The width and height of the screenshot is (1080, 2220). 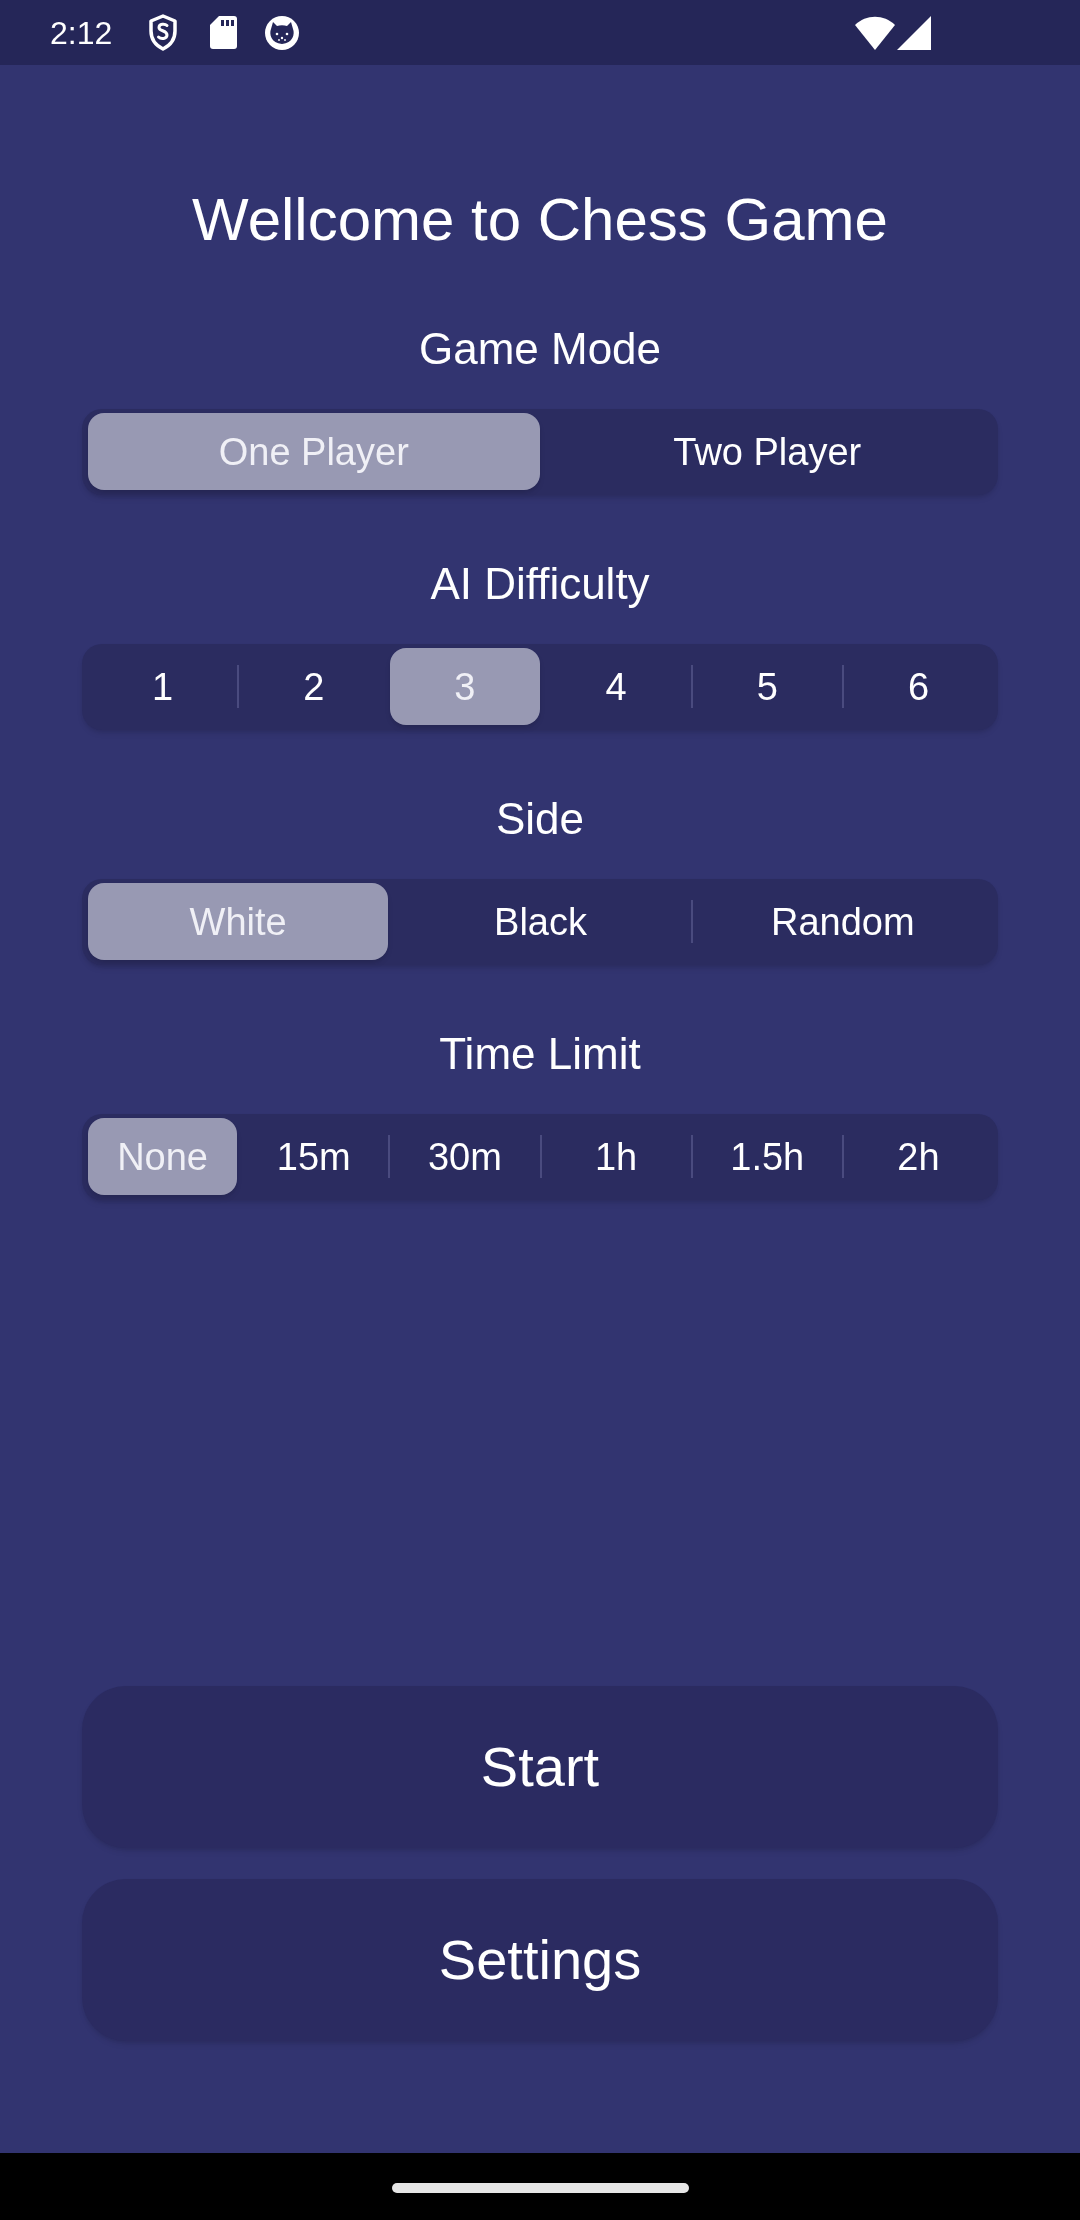 What do you see at coordinates (540, 220) in the screenshot?
I see `page-title: Wellcome to Chess Game` at bounding box center [540, 220].